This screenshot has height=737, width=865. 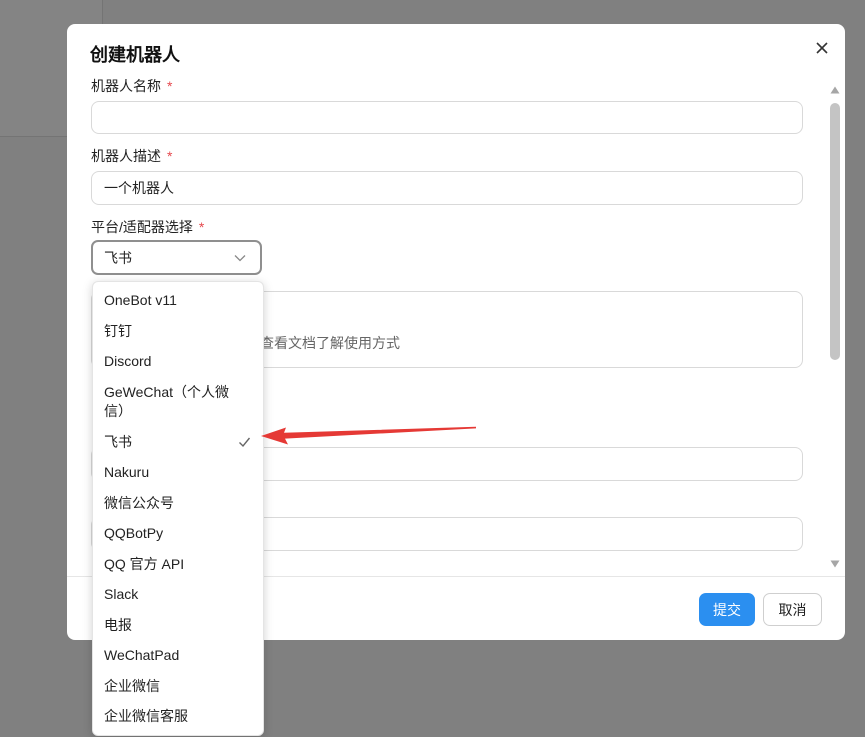 What do you see at coordinates (139, 188) in the screenshot?
I see `bot-description-value: 一个机器人` at bounding box center [139, 188].